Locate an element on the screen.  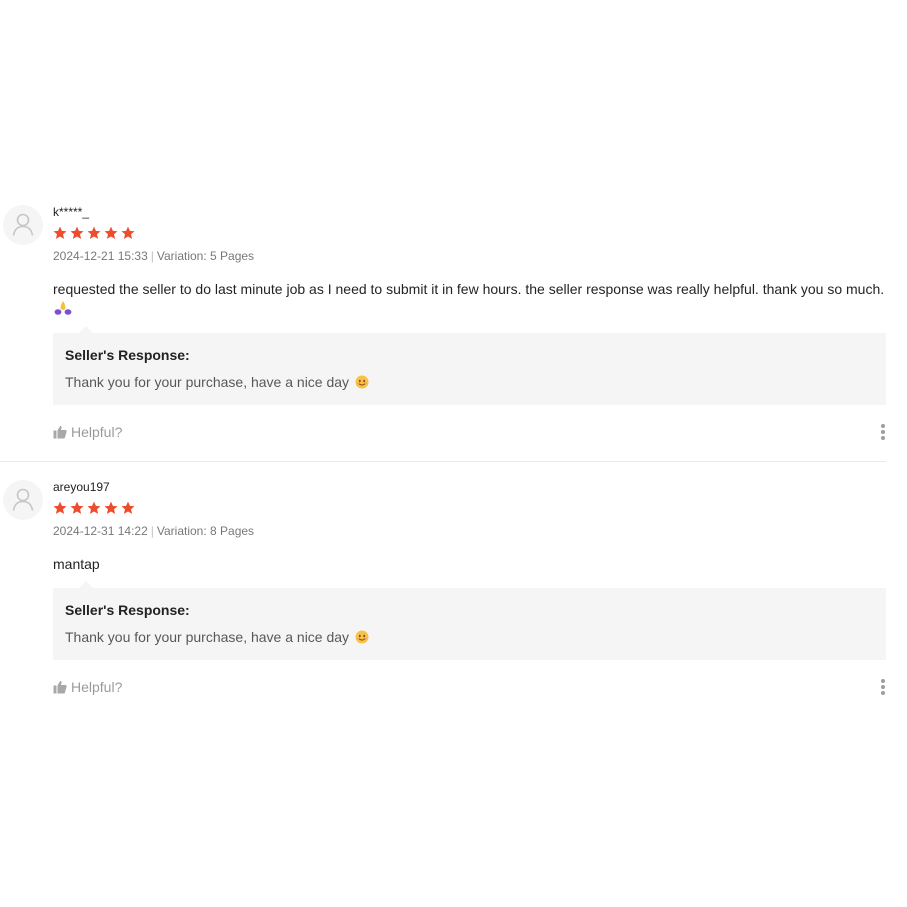
review-variation: Variation: 5 Pages is located at coordinates (205, 256).